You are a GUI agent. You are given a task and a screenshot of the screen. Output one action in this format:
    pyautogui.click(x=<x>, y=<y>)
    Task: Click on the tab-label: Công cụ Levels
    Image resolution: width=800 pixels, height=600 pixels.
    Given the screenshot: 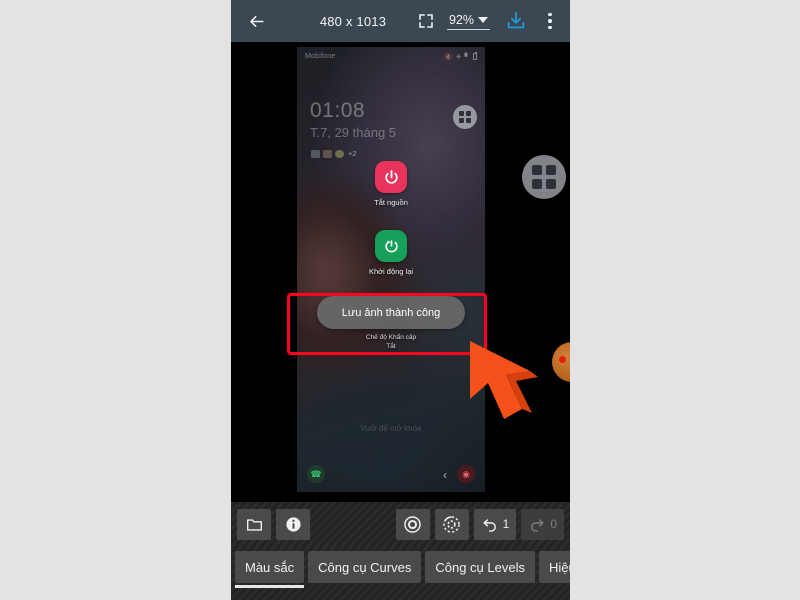 What is the action you would take?
    pyautogui.click(x=480, y=567)
    